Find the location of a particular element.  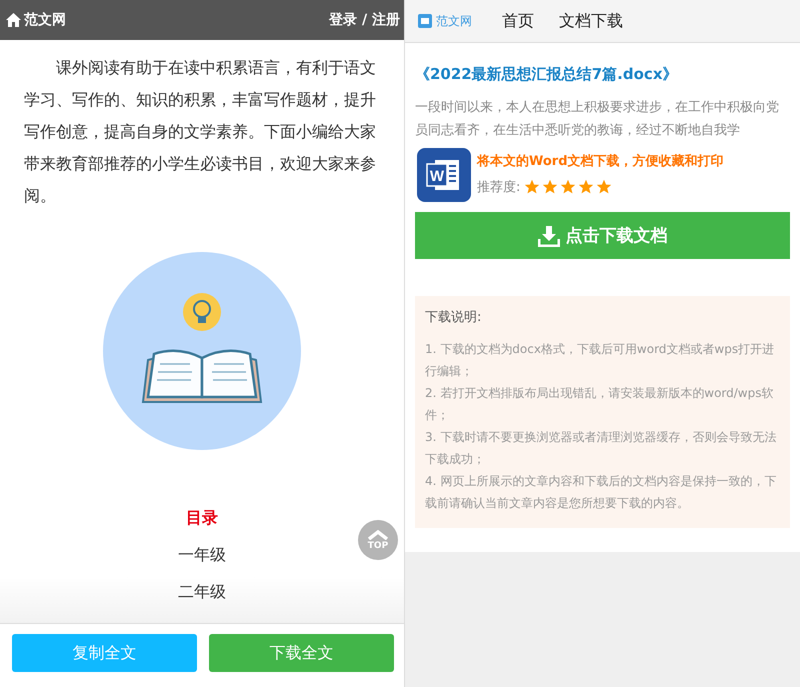

login-register-link: 登录 / 注册 is located at coordinates (364, 20).